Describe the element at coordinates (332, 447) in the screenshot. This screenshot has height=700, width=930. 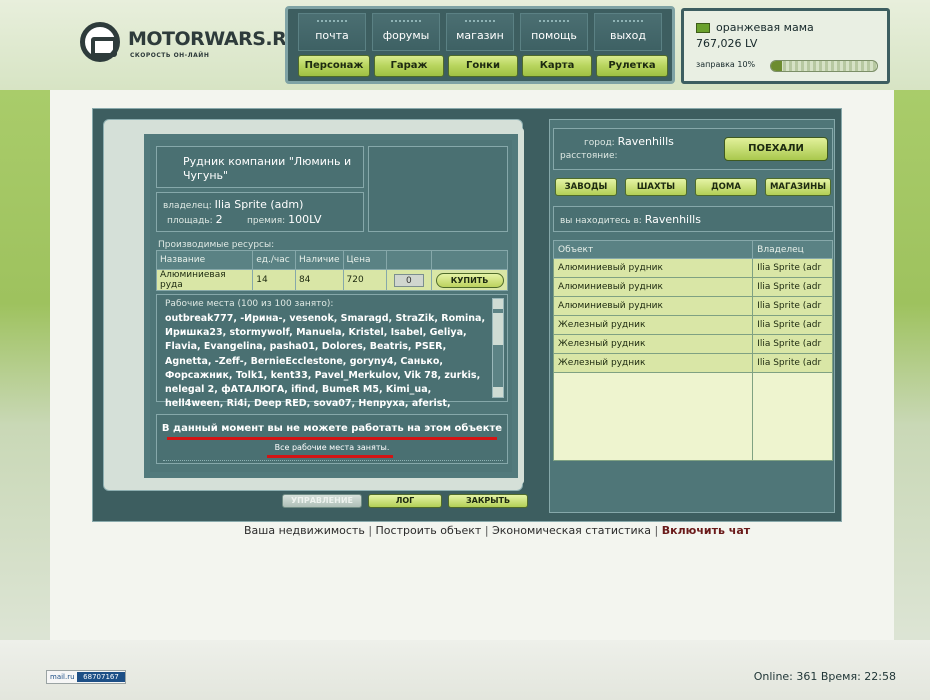
I see `warning-submessage: Все рабочие места заняты.` at that location.